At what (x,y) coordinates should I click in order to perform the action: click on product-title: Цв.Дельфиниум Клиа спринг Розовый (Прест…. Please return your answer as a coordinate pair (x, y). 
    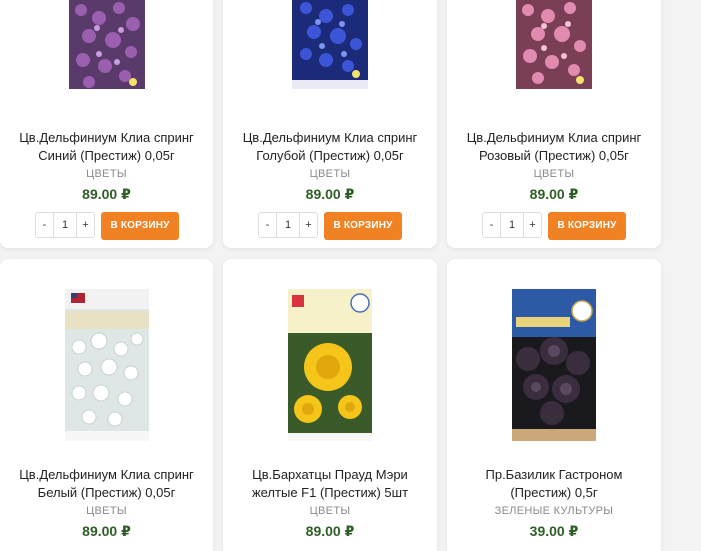
    Looking at the image, I should click on (554, 147).